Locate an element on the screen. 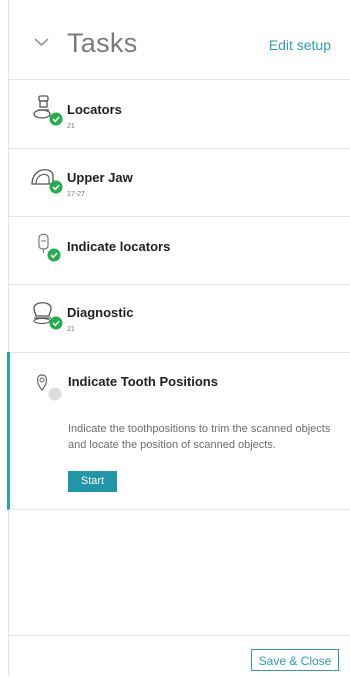  start-button: Start is located at coordinates (92, 481).